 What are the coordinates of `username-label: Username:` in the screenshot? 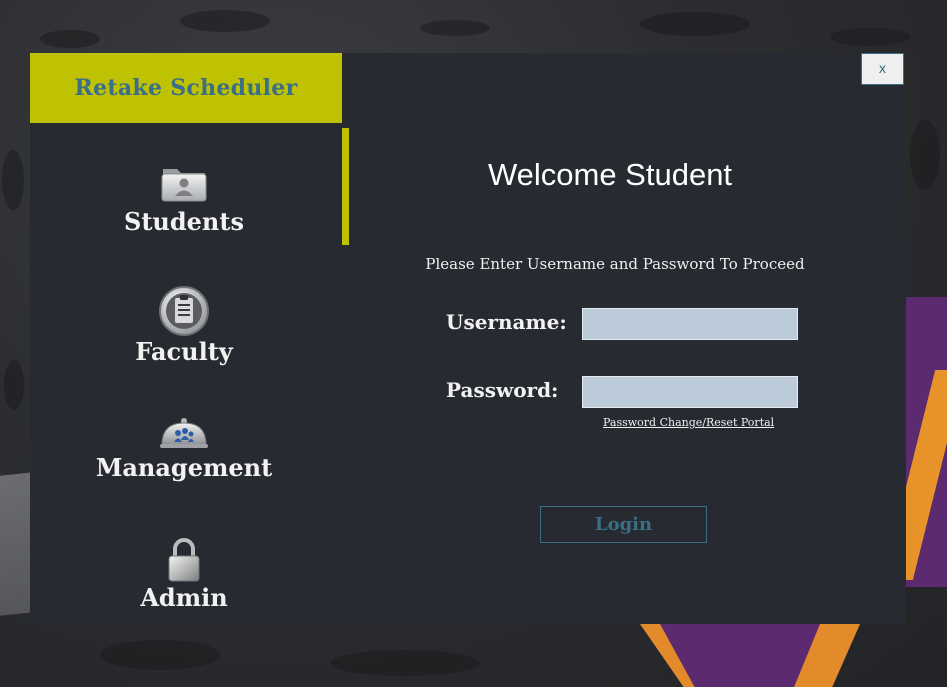 It's located at (506, 322).